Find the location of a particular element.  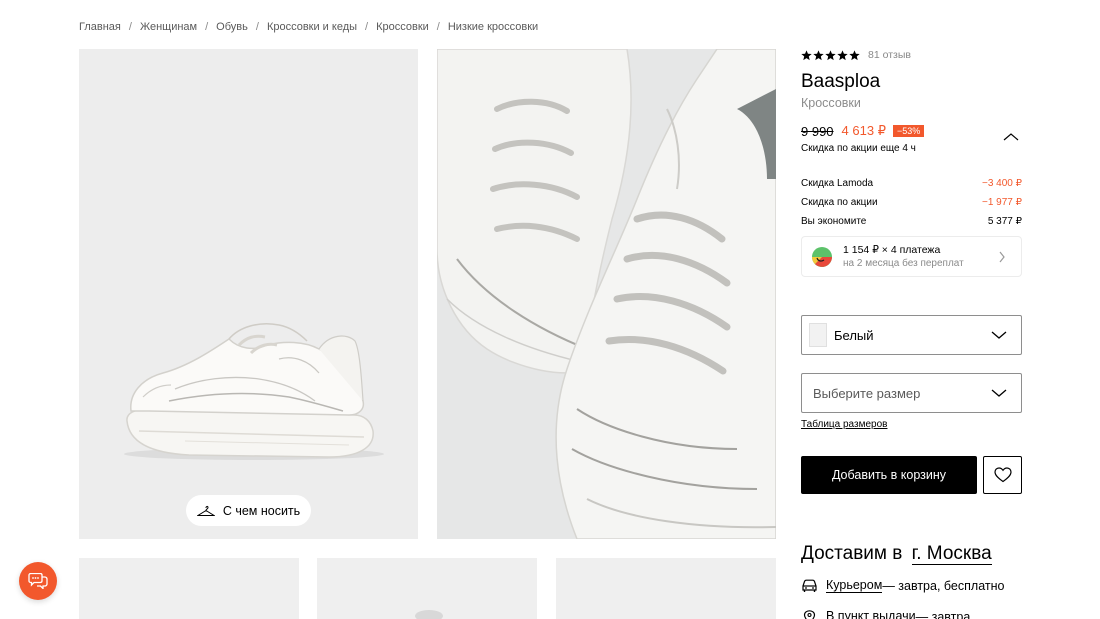

pickup-link: В пункт выдачи is located at coordinates (871, 614).